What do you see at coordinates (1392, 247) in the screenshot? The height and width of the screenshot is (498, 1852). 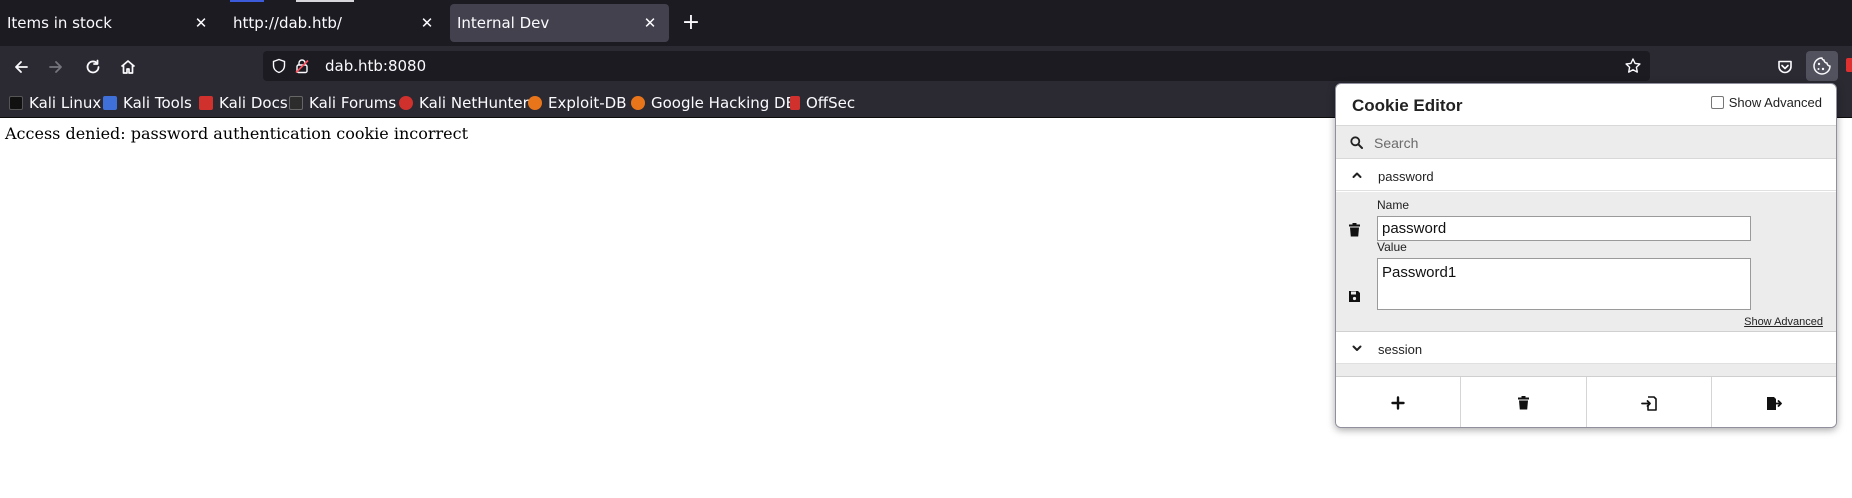 I see `value-label: Value` at bounding box center [1392, 247].